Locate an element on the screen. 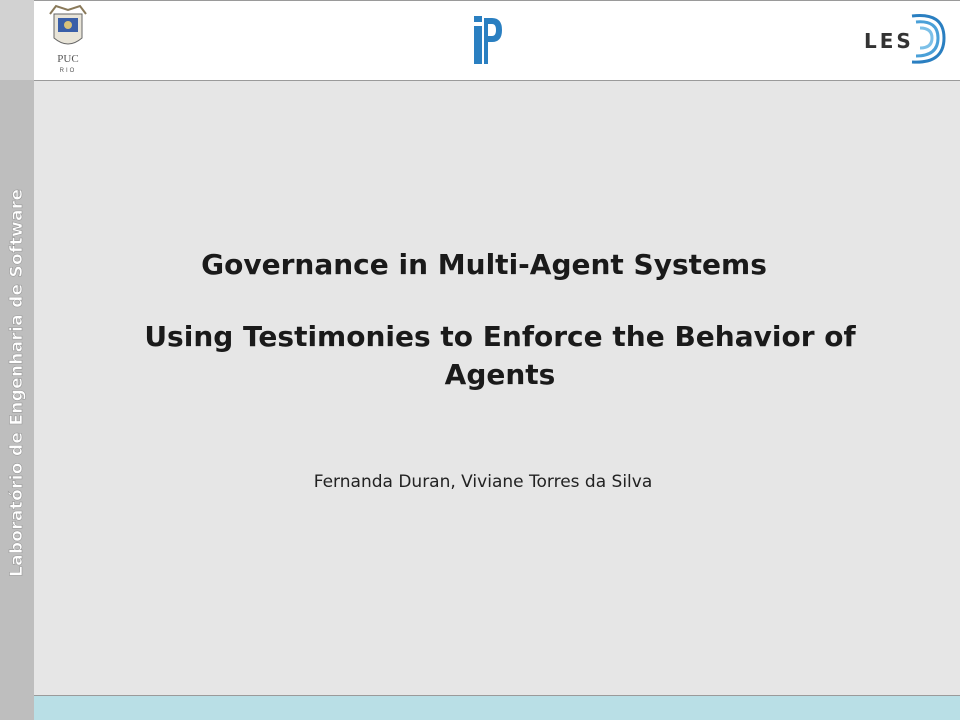 The image size is (960, 720). left-sidebar: Laboratório de Engenharia de Software is located at coordinates (17, 360).